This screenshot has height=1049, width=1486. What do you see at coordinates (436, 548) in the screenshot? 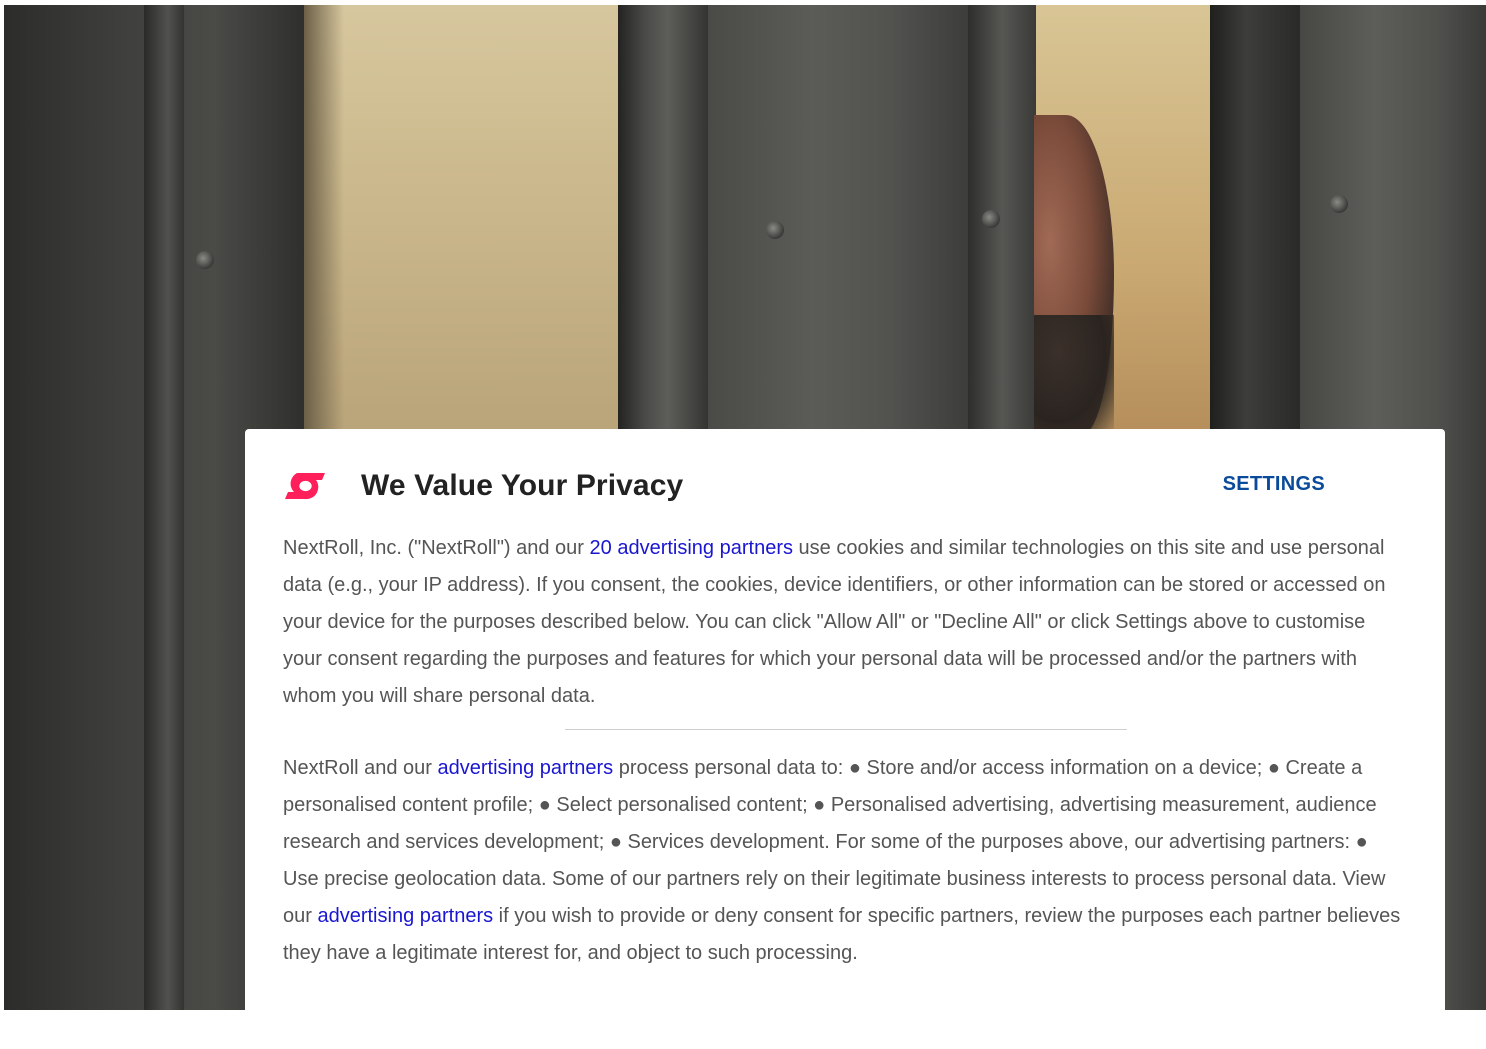
I see `consent-text: NextRoll, Inc. ("NextRoll") and our` at bounding box center [436, 548].